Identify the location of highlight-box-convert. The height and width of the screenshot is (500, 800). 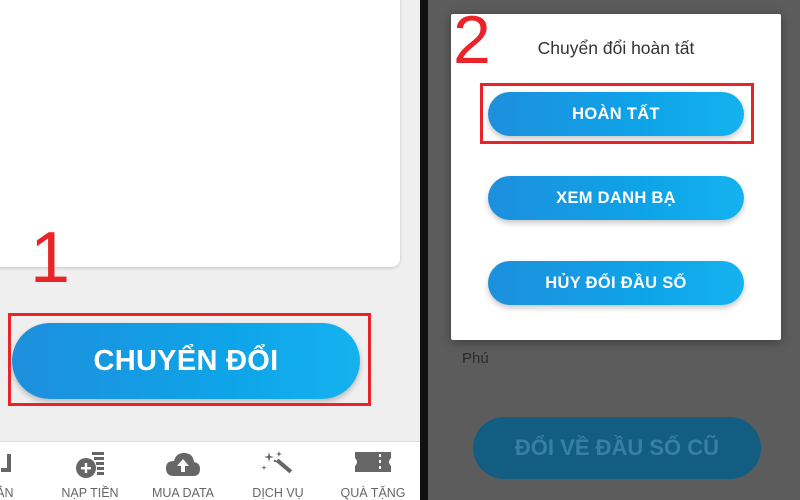
(189, 359).